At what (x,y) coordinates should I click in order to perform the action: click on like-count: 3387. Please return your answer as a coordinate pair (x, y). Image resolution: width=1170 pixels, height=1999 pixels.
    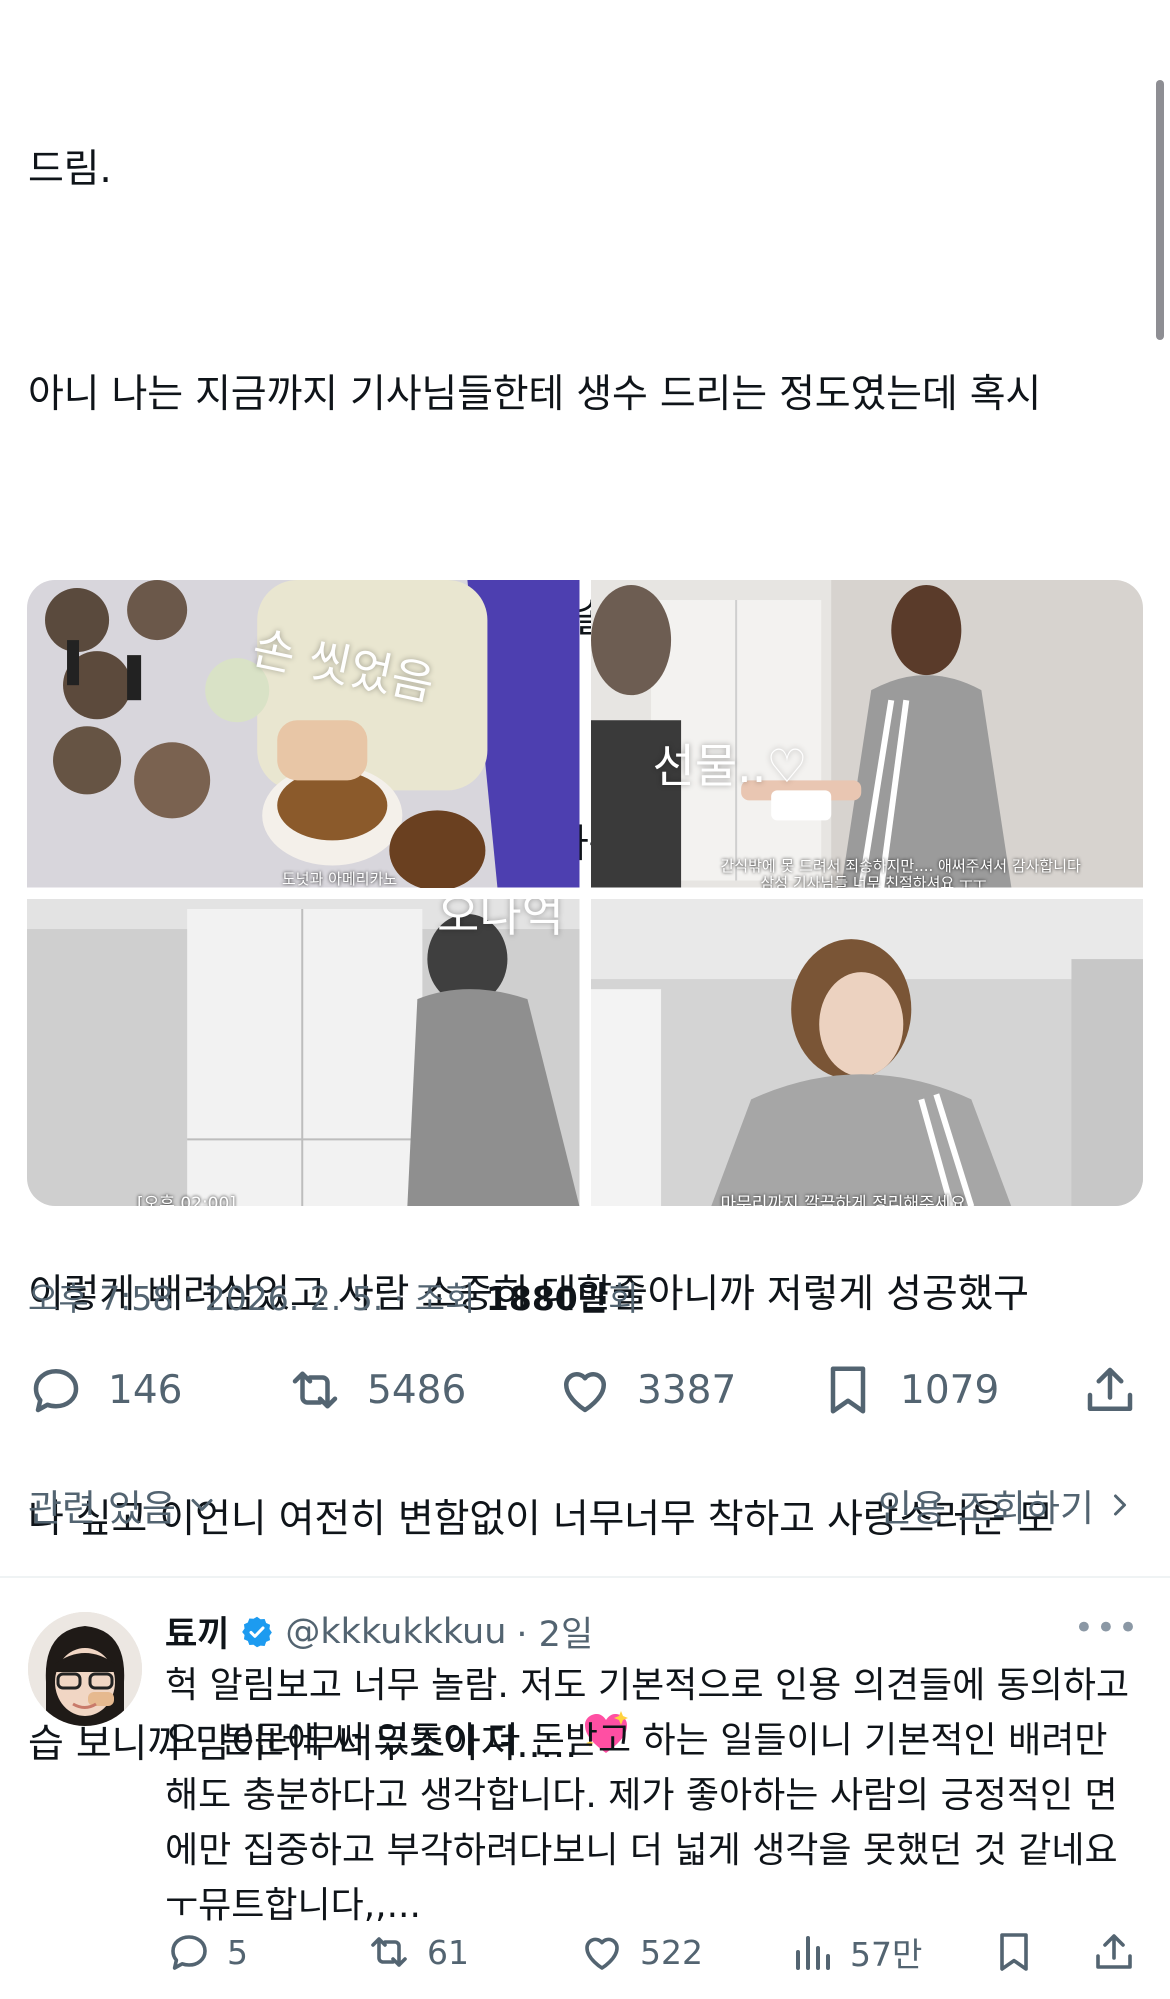
    Looking at the image, I should click on (687, 1390).